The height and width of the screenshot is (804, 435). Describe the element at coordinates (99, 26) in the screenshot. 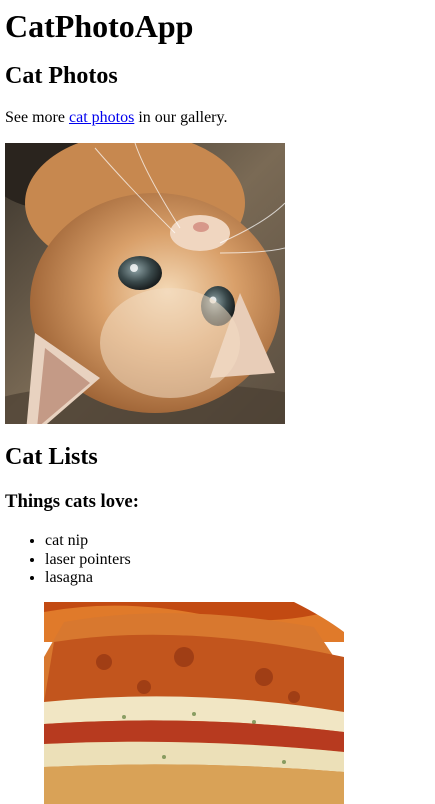

I see `app-title: CatPhotoApp` at that location.